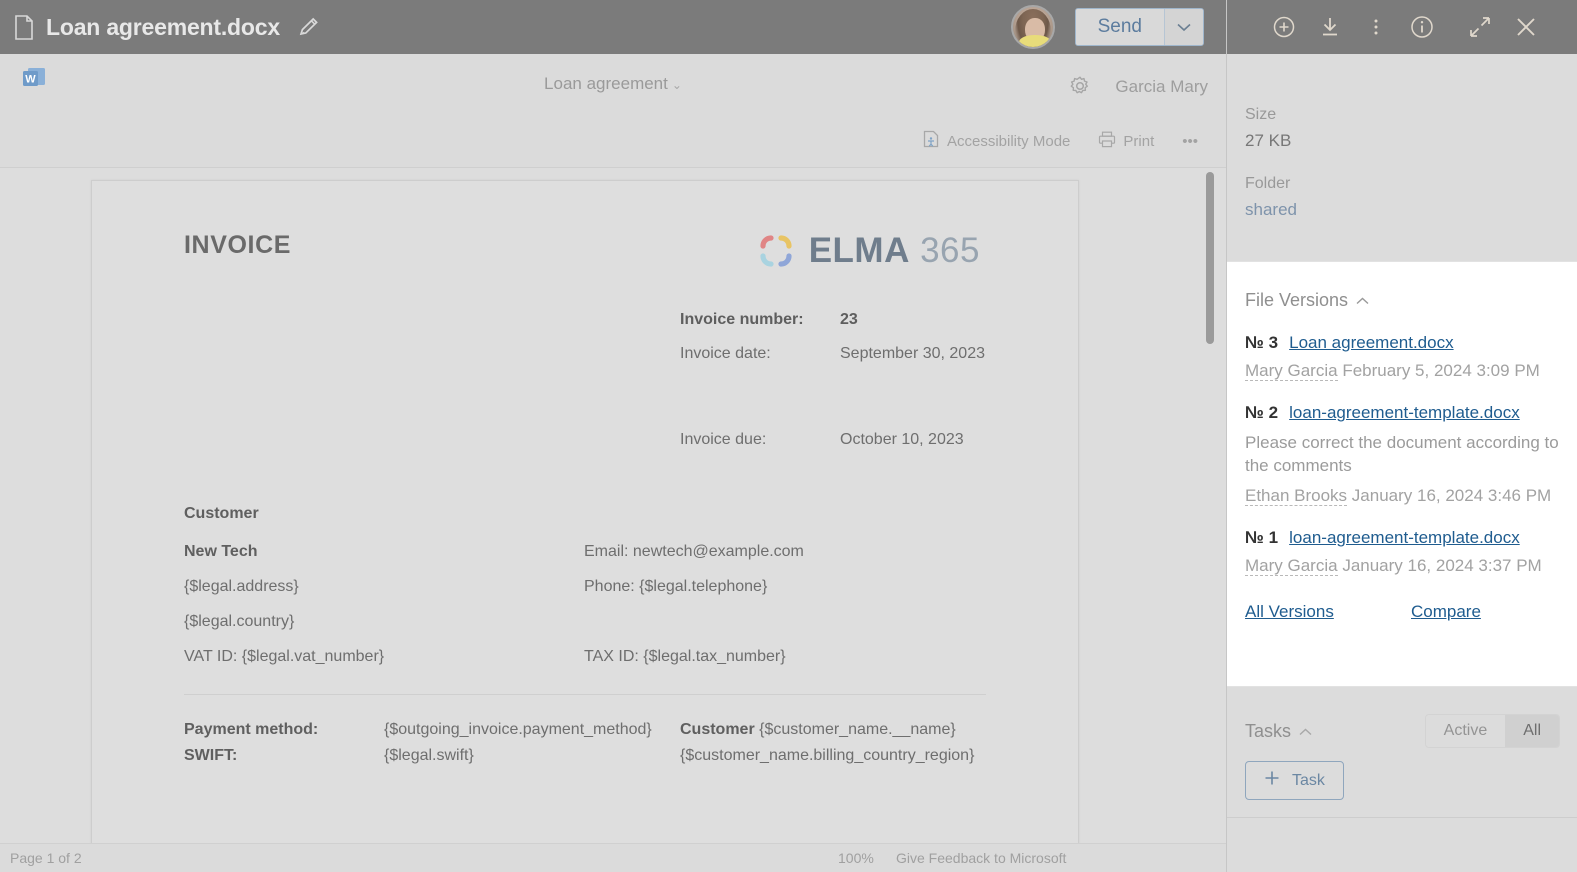 The width and height of the screenshot is (1577, 872). I want to click on version-timestamp: January 16, 2024 3:46 PM, so click(1451, 495).